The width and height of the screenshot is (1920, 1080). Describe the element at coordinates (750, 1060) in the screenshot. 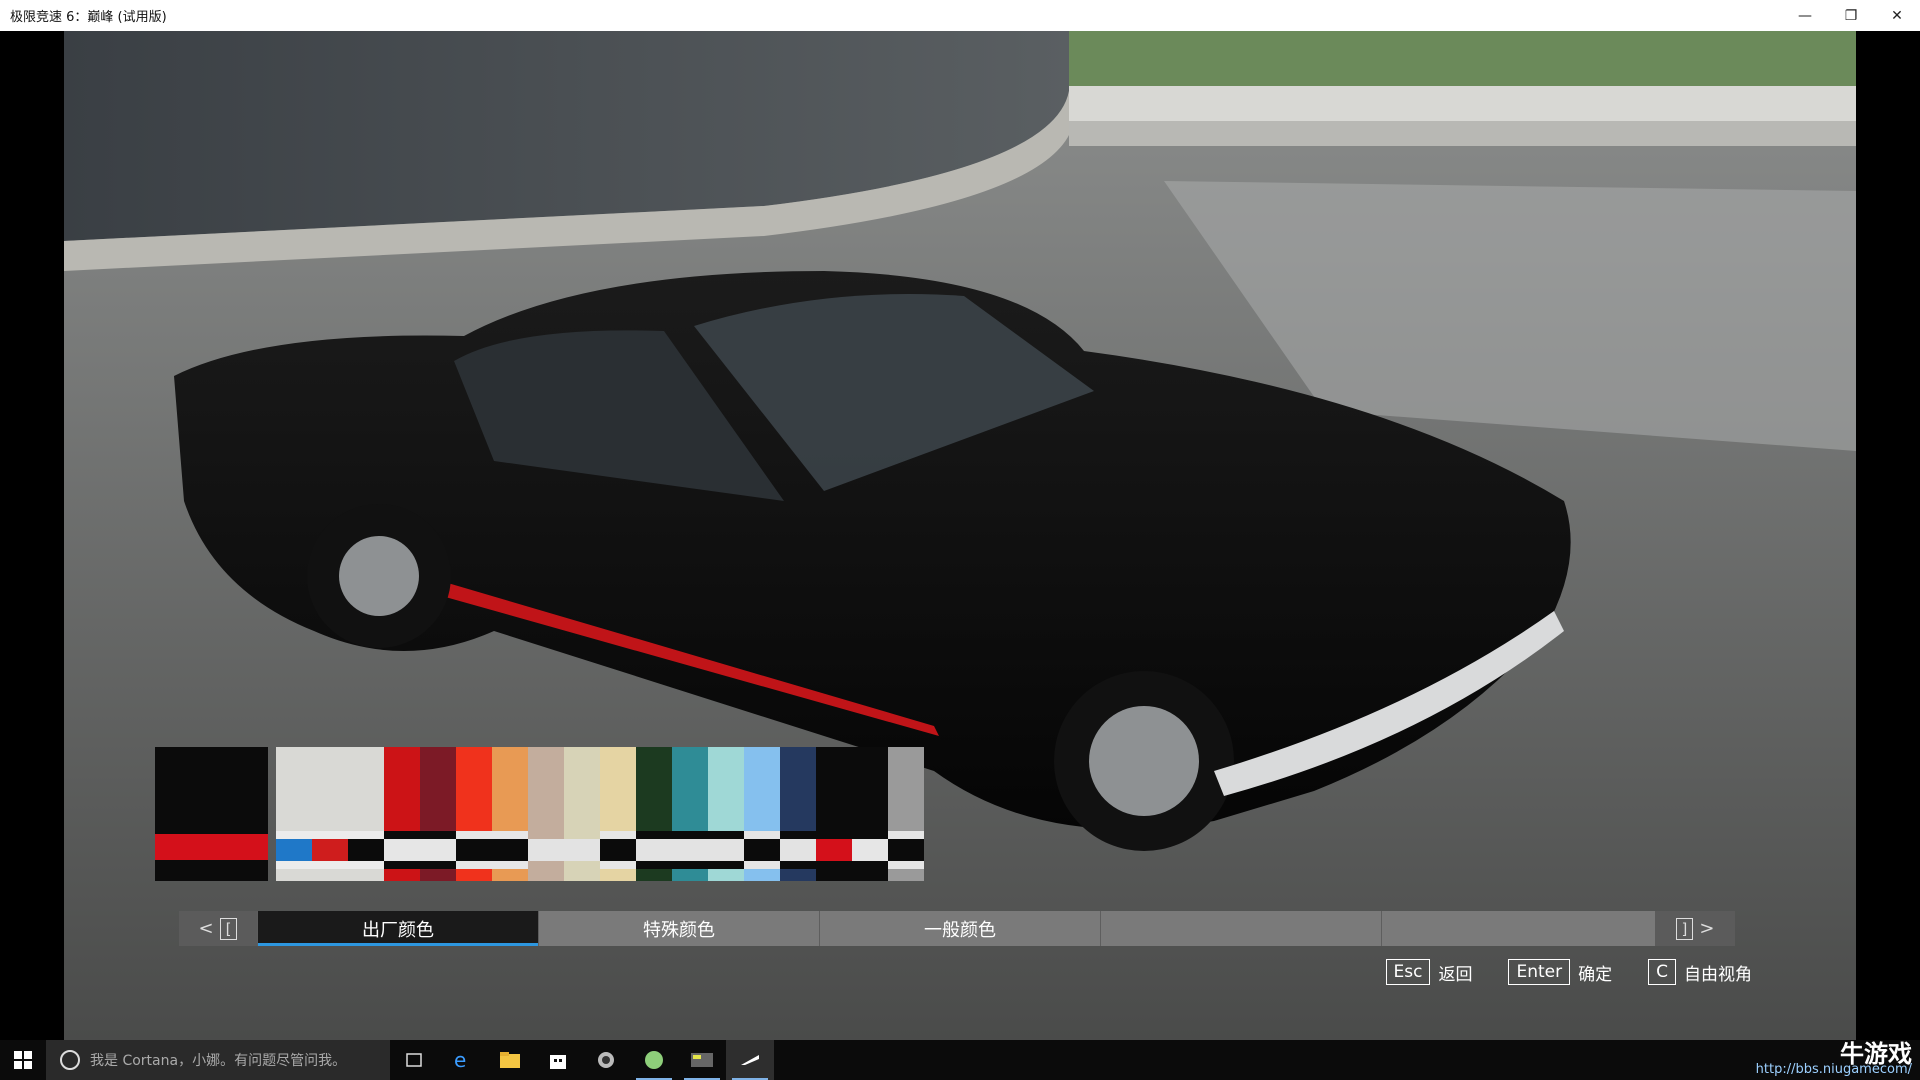

I see `forza-icon` at that location.